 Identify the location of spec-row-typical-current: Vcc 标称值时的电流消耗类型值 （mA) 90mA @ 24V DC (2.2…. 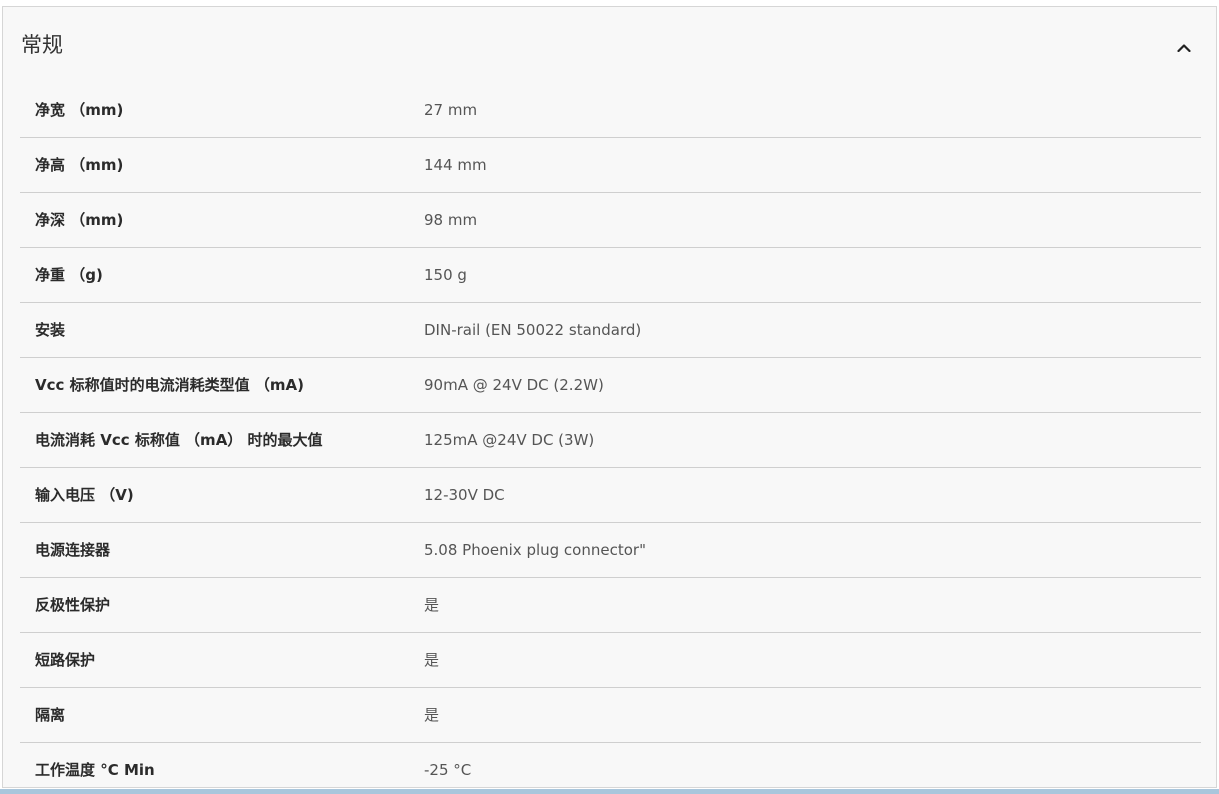
(610, 385).